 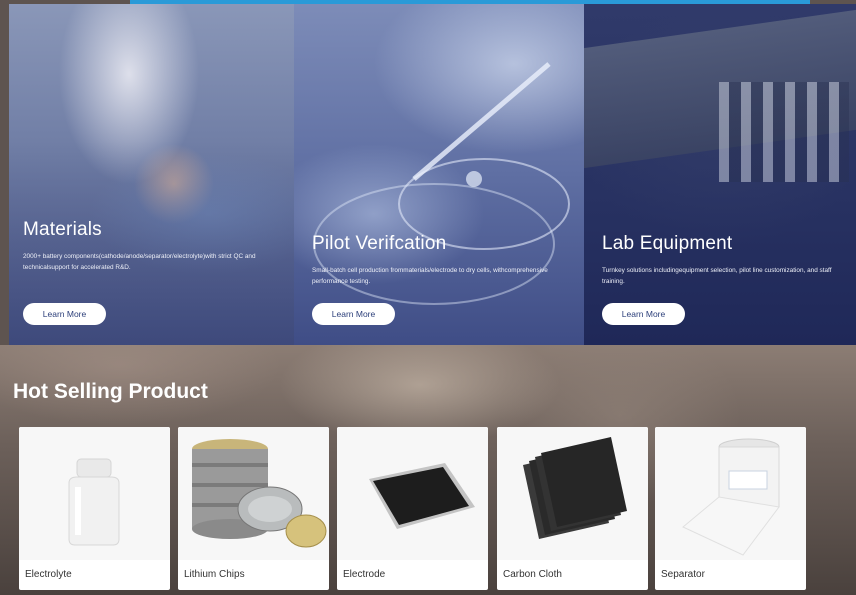 I want to click on electrolyte-bottle-icon, so click(x=94, y=502).